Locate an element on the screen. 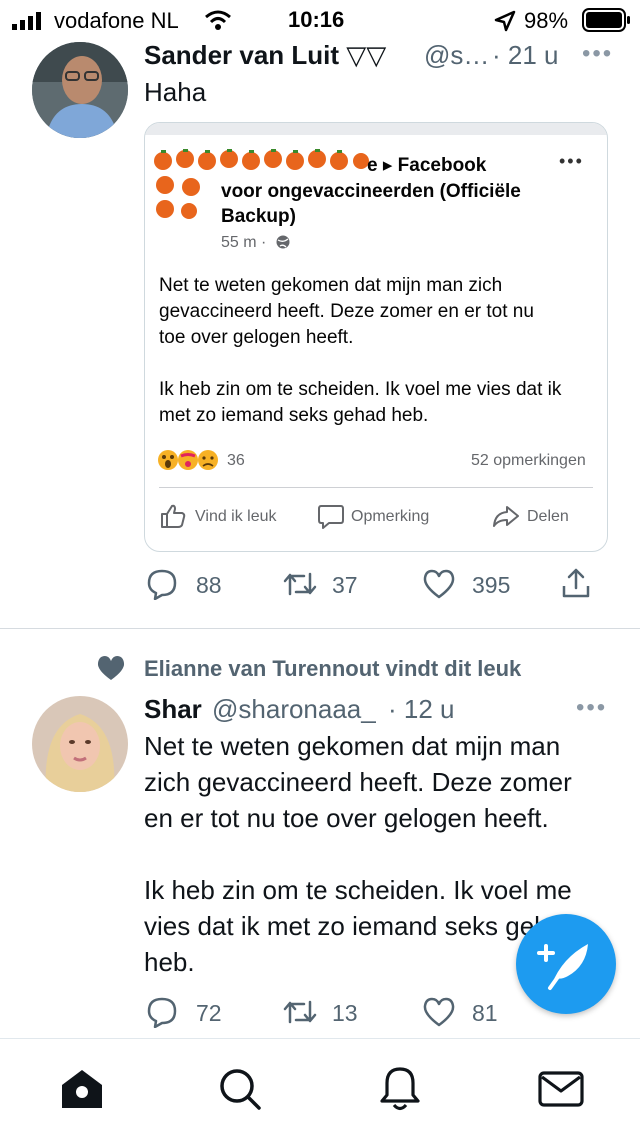  tweet-divider is located at coordinates (320, 628).